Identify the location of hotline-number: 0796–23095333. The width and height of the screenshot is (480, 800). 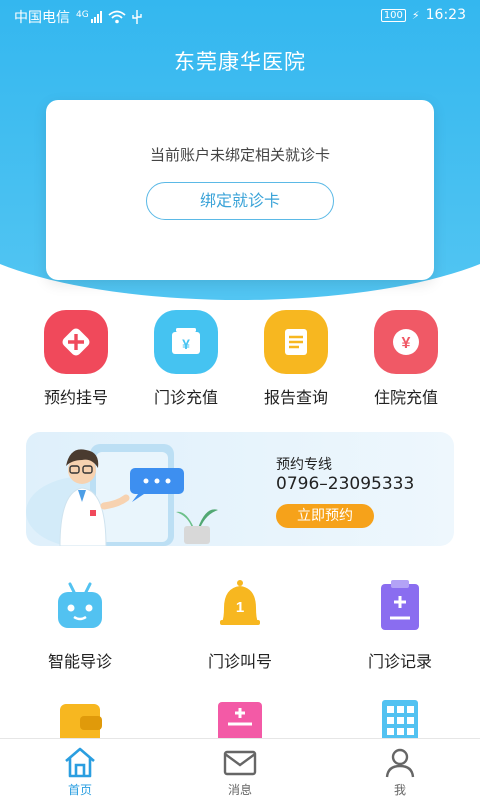
(345, 484).